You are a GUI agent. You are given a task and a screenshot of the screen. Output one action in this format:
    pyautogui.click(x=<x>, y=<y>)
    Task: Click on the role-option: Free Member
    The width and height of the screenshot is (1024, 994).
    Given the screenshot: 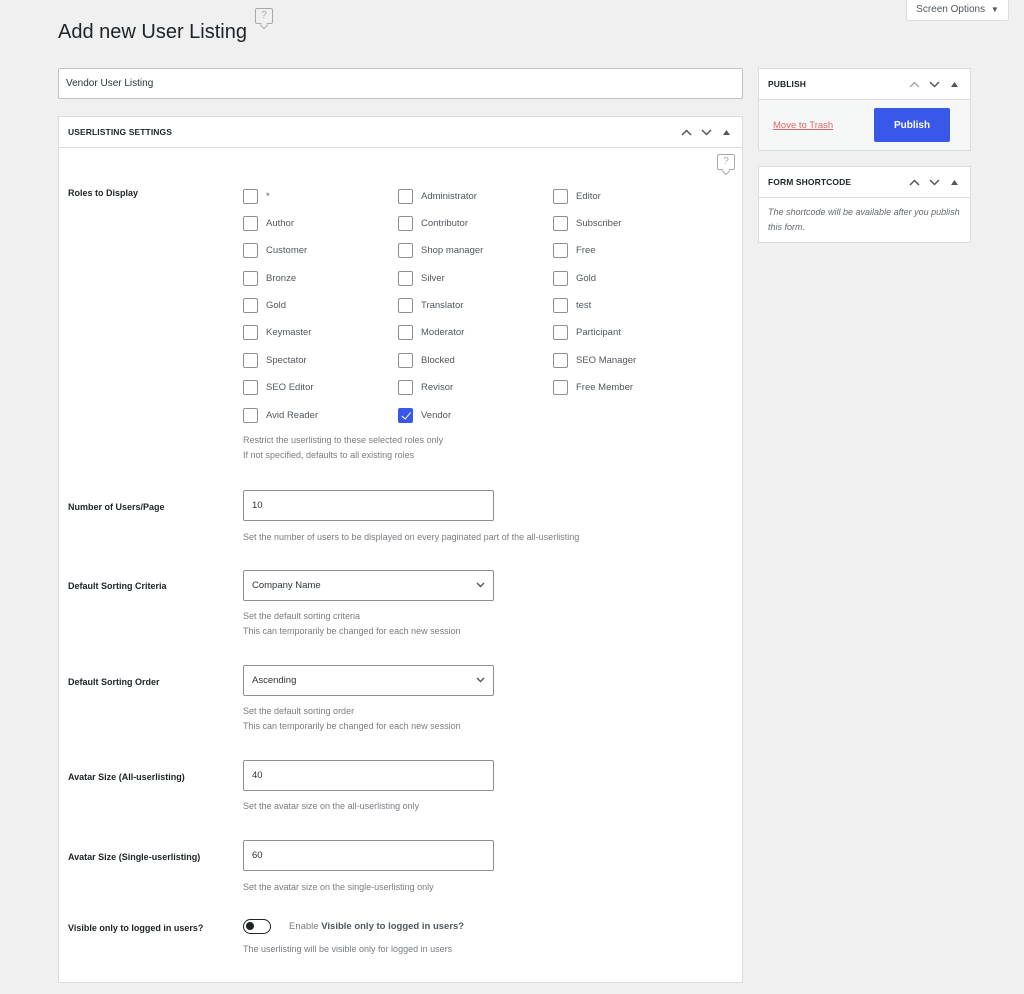 What is the action you would take?
    pyautogui.click(x=608, y=388)
    